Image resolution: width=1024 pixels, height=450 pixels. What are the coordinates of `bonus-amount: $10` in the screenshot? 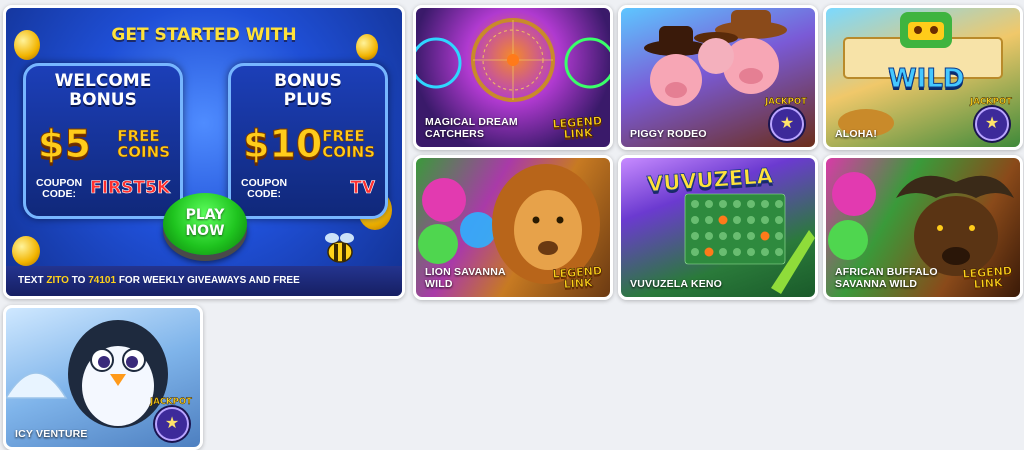 It's located at (282, 144).